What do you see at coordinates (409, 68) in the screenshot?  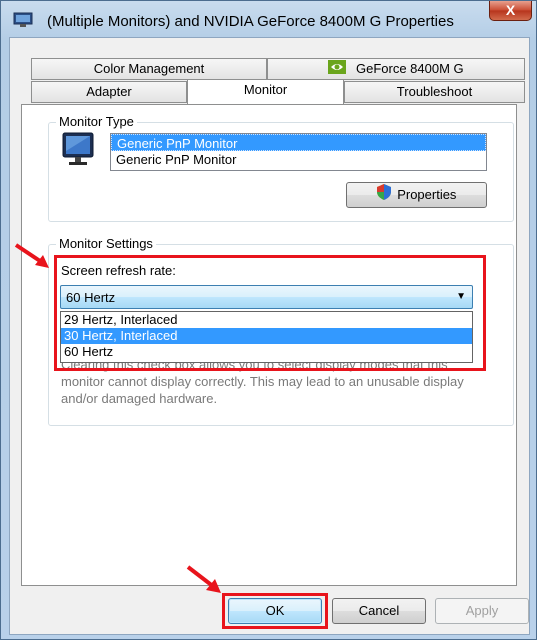 I see `tab-label: GeForce 8400M G` at bounding box center [409, 68].